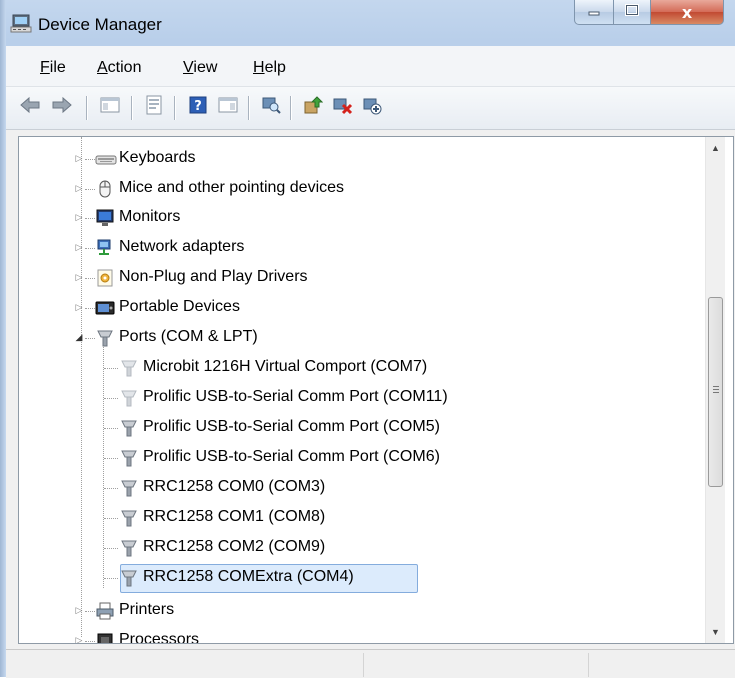  I want to click on minimize-button, so click(594, 12).